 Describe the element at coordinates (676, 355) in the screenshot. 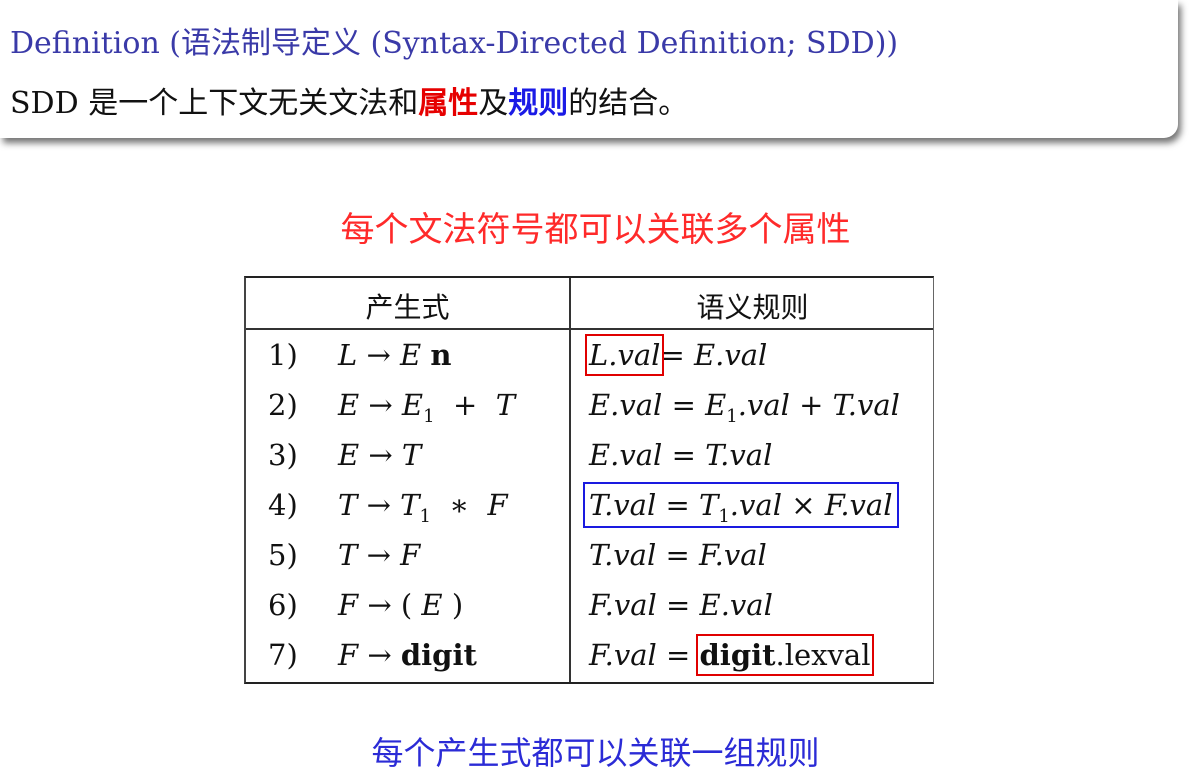

I see `semantic-rule: L.val= E.val` at that location.